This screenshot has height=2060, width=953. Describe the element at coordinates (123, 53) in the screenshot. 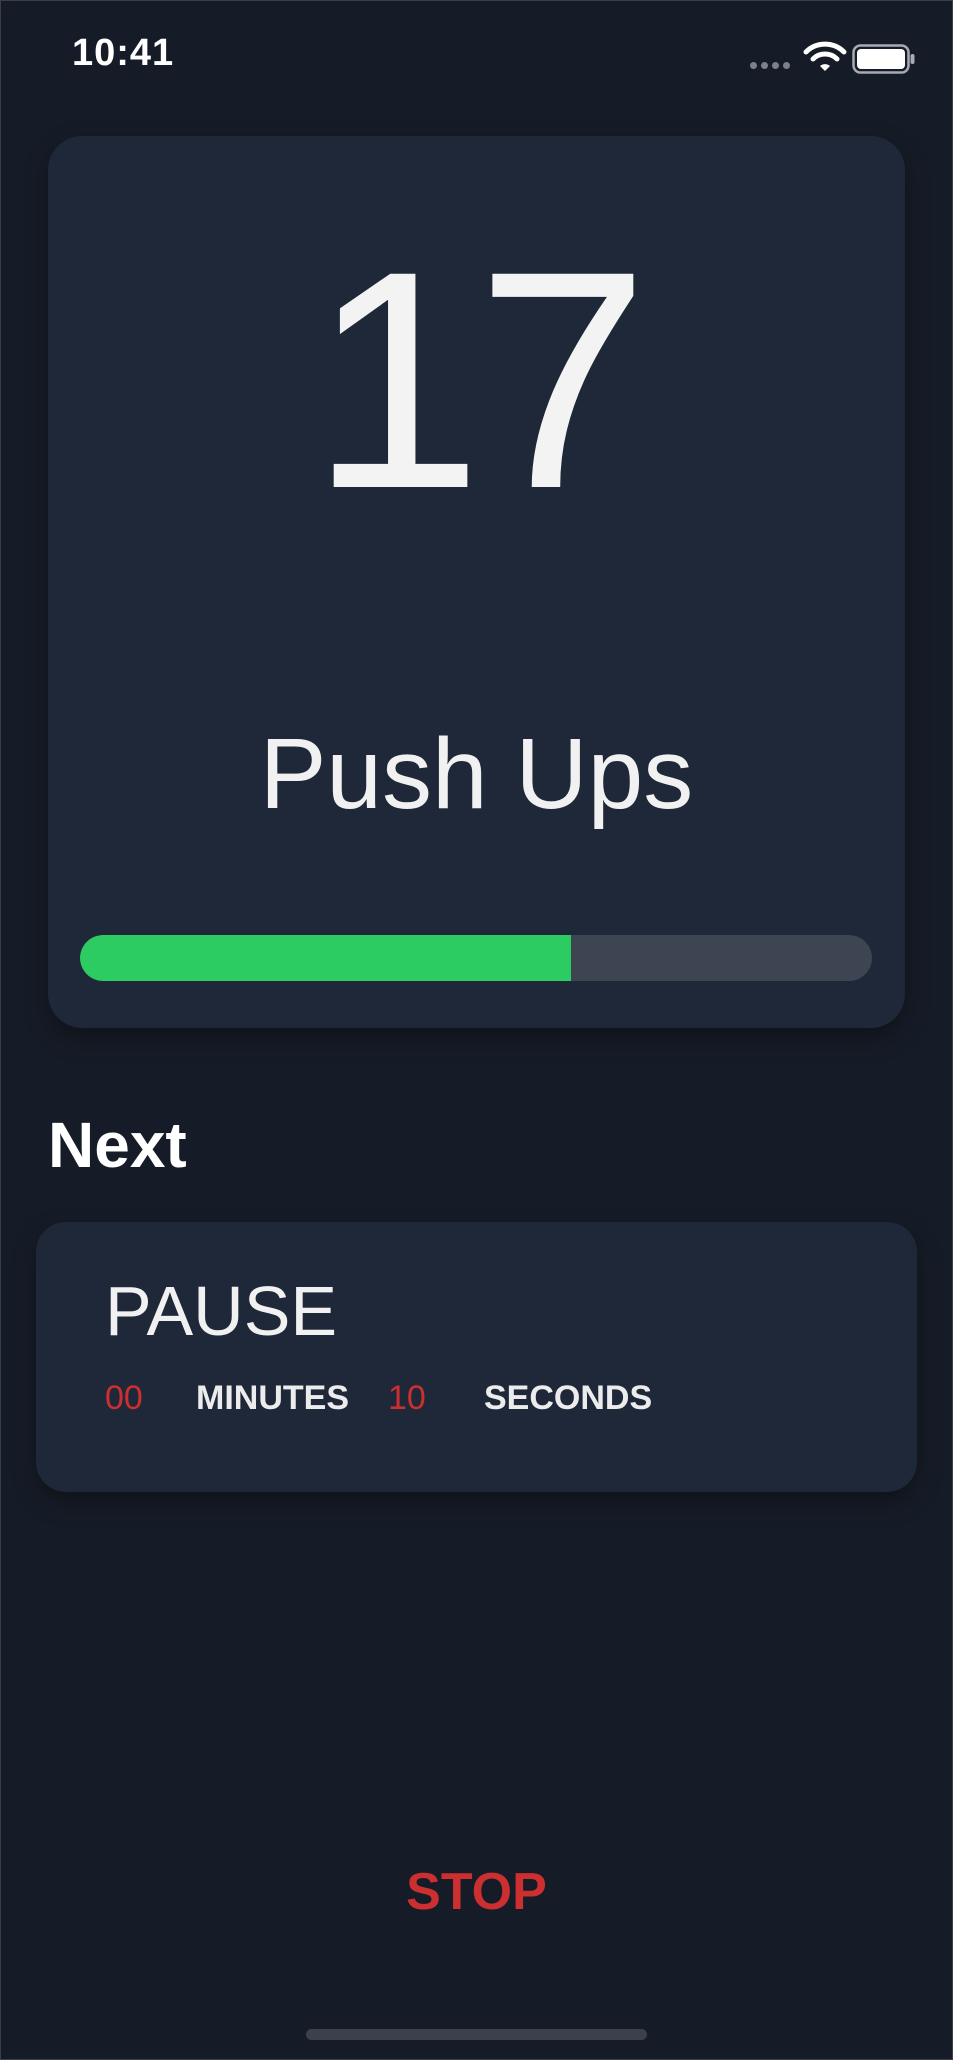

I see `status-time: 10:41` at that location.